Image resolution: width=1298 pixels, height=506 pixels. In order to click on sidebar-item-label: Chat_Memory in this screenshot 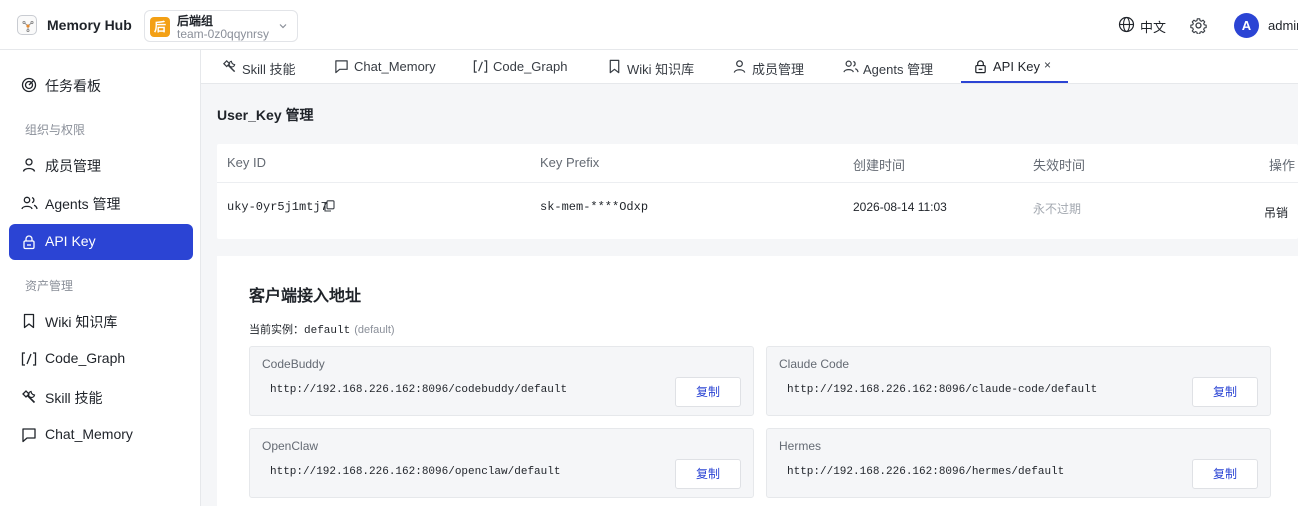, I will do `click(89, 434)`.